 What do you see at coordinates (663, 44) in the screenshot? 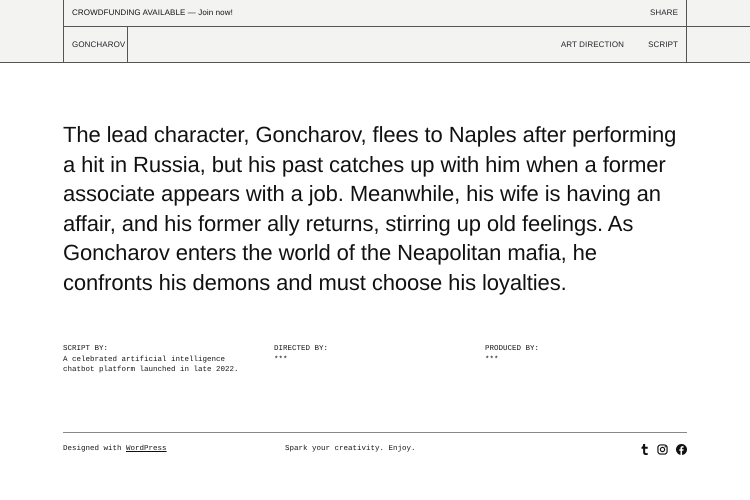
I see `nav-link: SCRIPT` at bounding box center [663, 44].